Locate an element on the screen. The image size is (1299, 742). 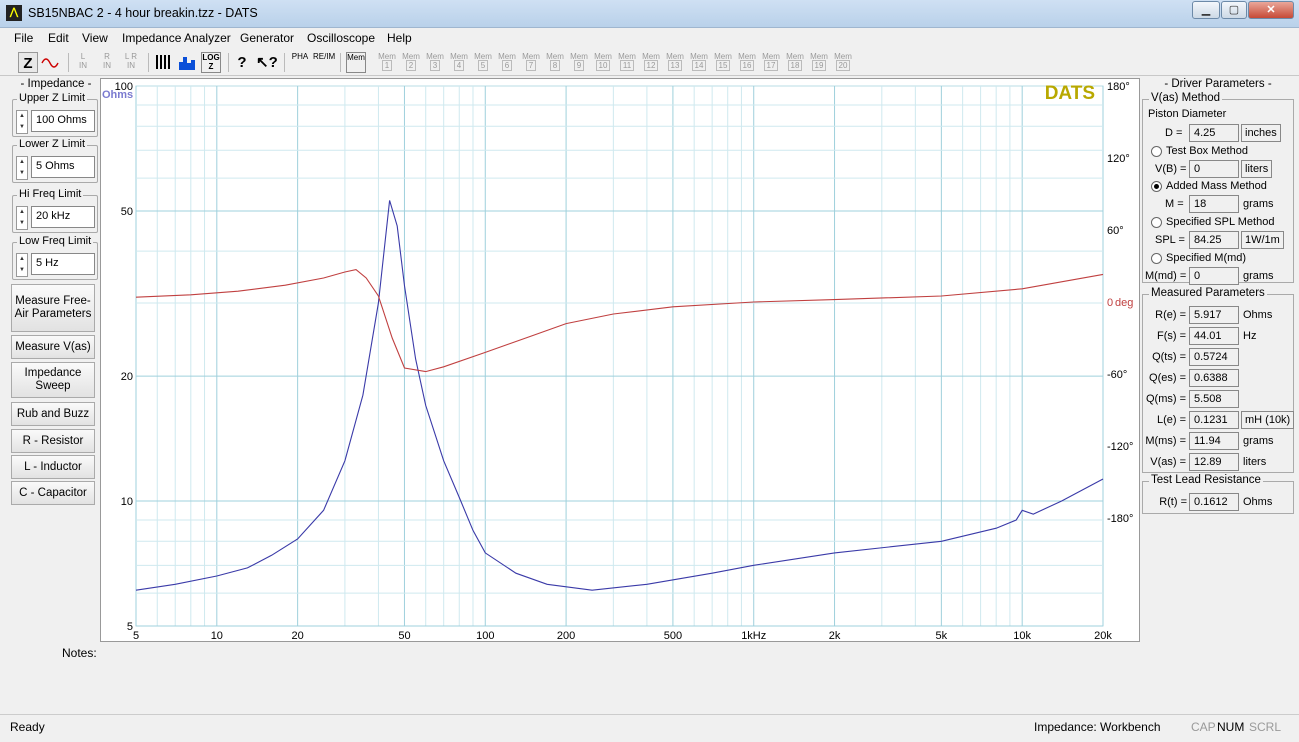
memory-slot-18: Mem 18 is located at coordinates (795, 62).